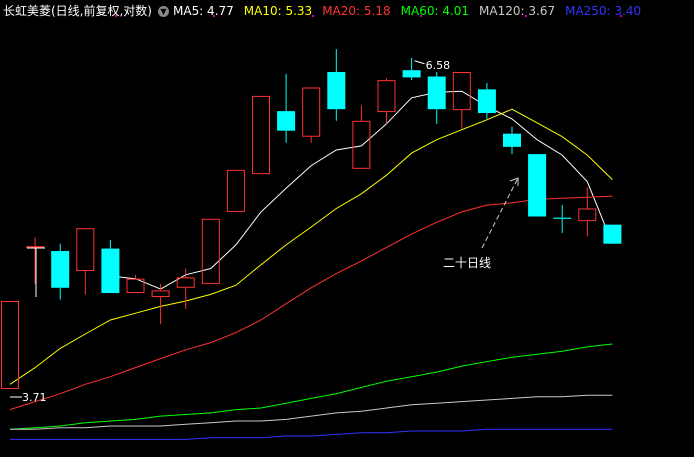 The width and height of the screenshot is (694, 457). Describe the element at coordinates (438, 65) in the screenshot. I see `high-price-label: 6.58` at that location.